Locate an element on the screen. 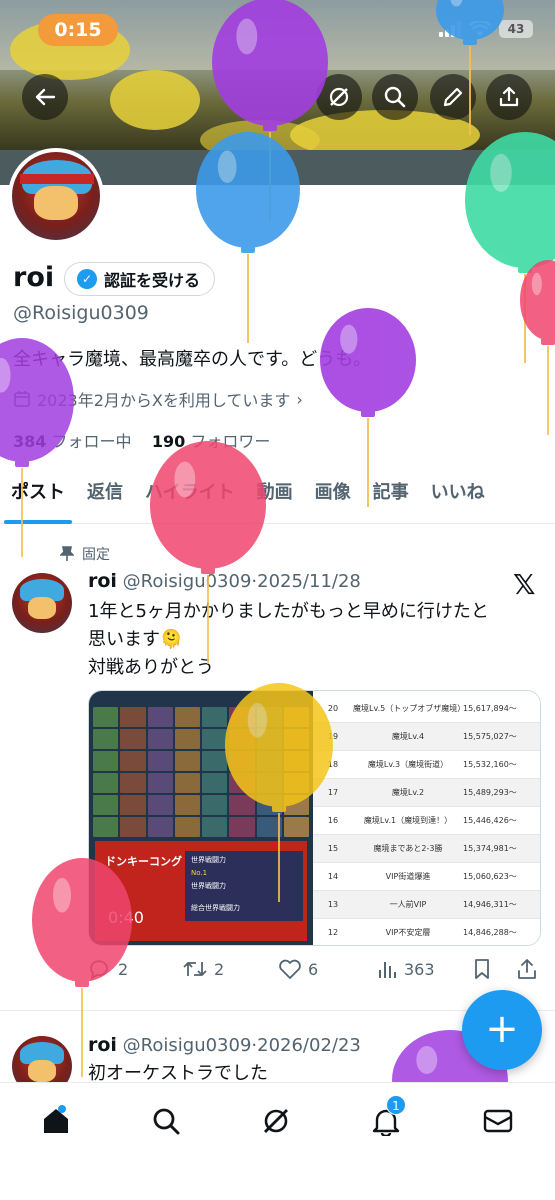 The image size is (555, 1200). post-text-line: 思います🫠 is located at coordinates (135, 639).